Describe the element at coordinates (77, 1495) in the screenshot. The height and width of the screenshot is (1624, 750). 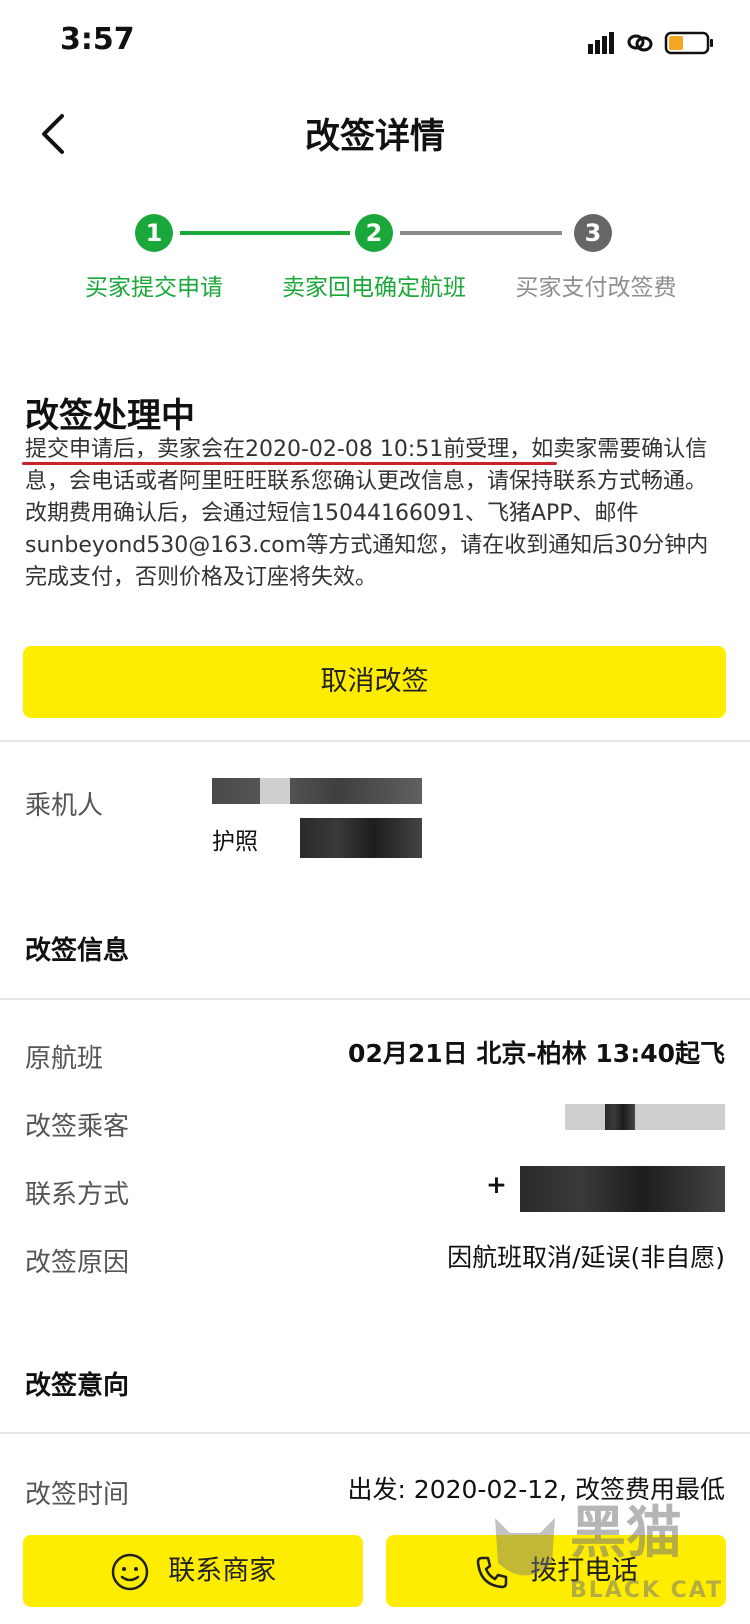
I see `change-time-label: 改签时间` at that location.